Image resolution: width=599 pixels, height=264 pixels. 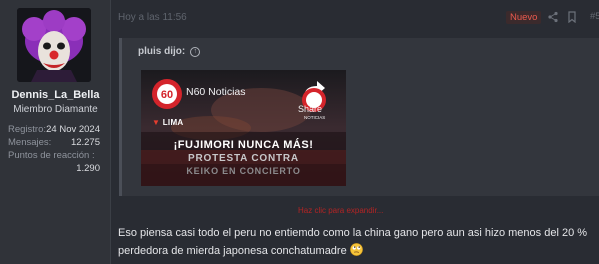 I want to click on quote-header: pluis dijo: ↑, so click(x=169, y=51).